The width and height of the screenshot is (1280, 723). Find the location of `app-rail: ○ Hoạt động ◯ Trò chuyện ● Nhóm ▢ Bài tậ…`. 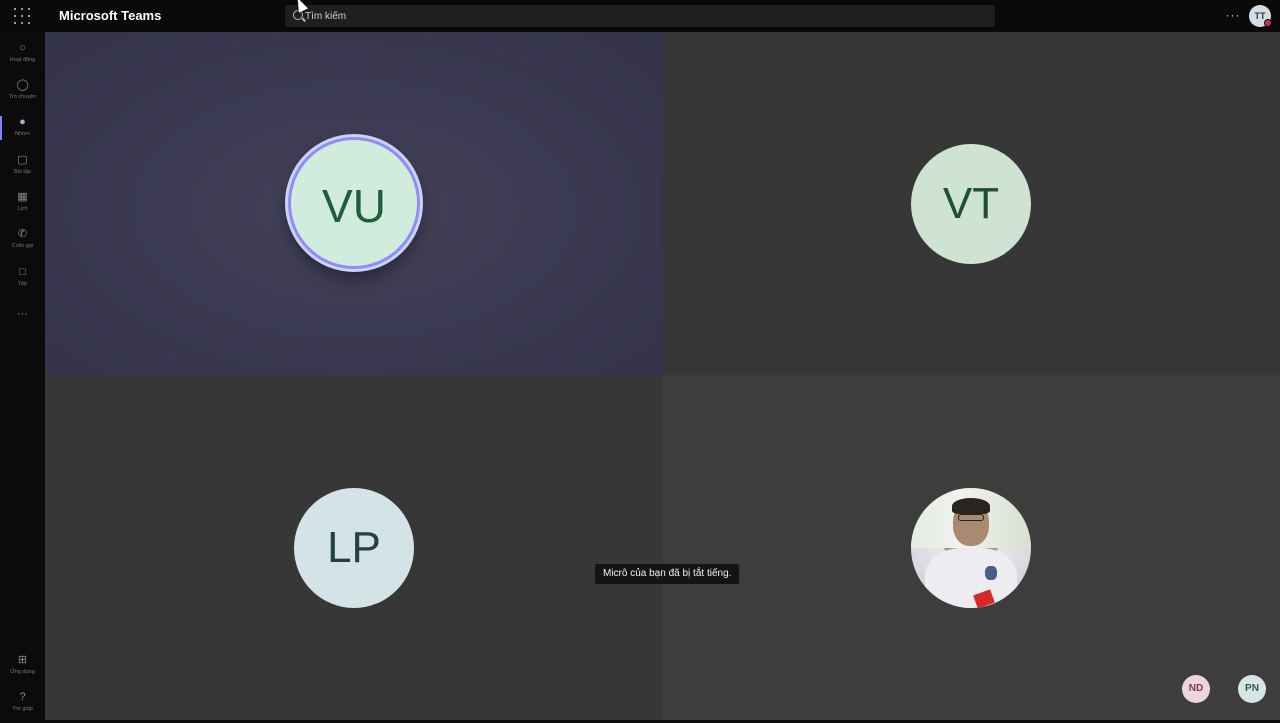

app-rail: ○ Hoạt động ◯ Trò chuyện ● Nhóm ▢ Bài tậ… is located at coordinates (22, 376).